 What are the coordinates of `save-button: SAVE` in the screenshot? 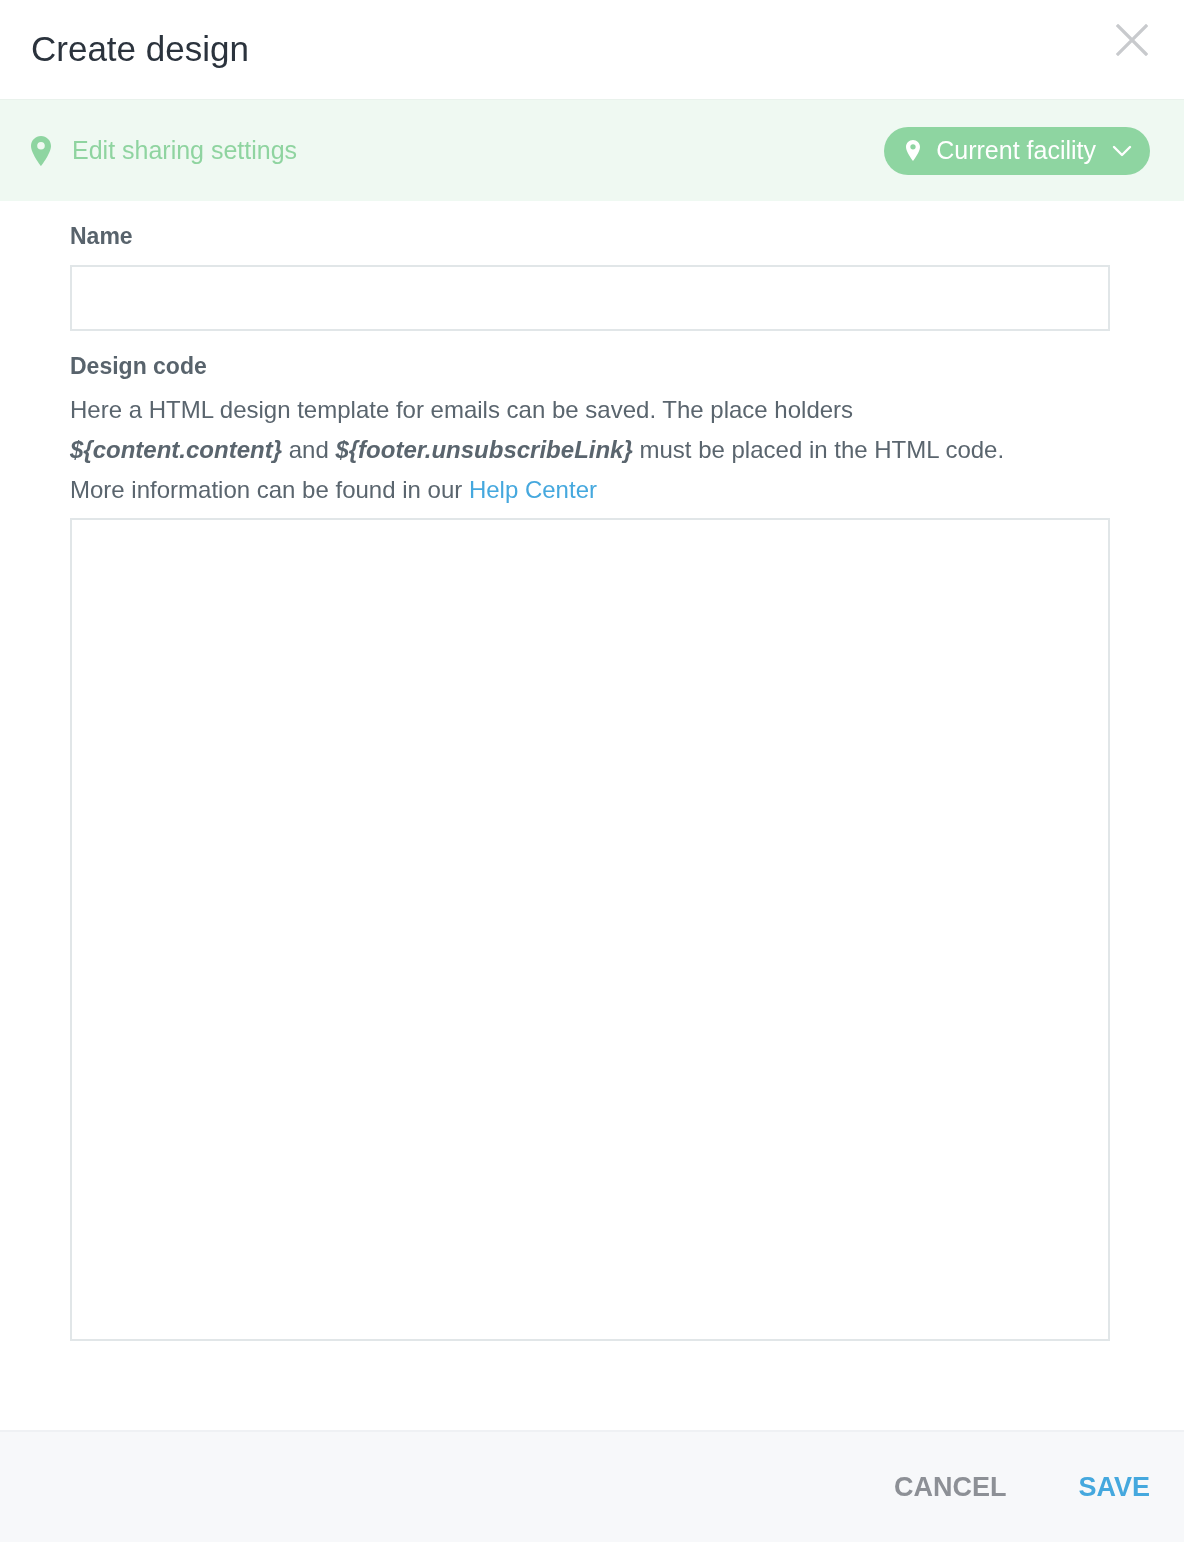 It's located at (1114, 1487).